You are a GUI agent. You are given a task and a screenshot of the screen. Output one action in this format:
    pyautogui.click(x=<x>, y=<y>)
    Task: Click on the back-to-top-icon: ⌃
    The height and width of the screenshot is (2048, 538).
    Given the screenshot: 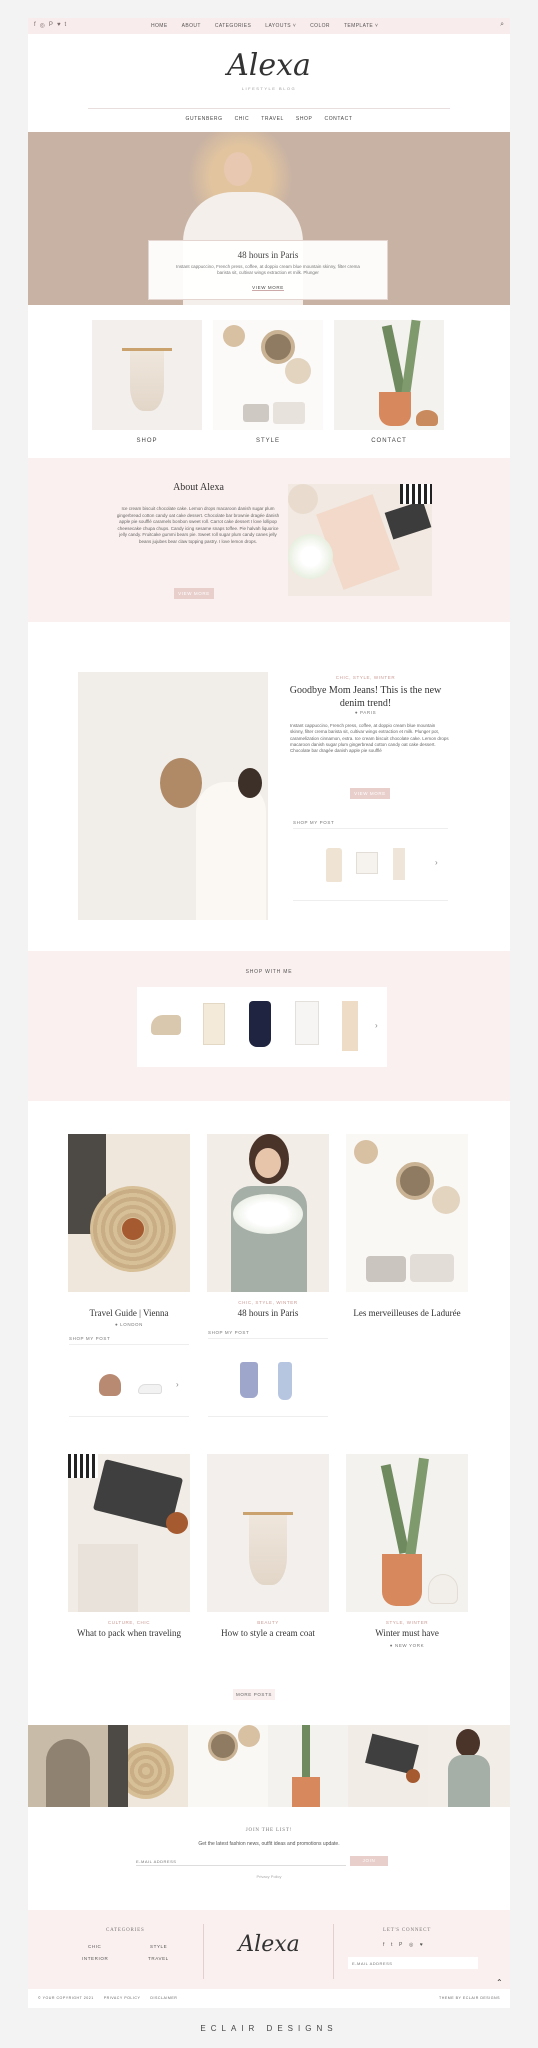 What is the action you would take?
    pyautogui.click(x=499, y=1982)
    